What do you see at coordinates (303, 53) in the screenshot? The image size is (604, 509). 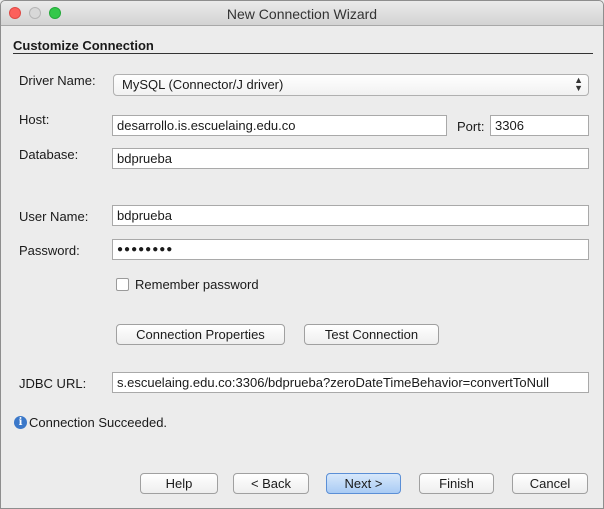 I see `section-divider` at bounding box center [303, 53].